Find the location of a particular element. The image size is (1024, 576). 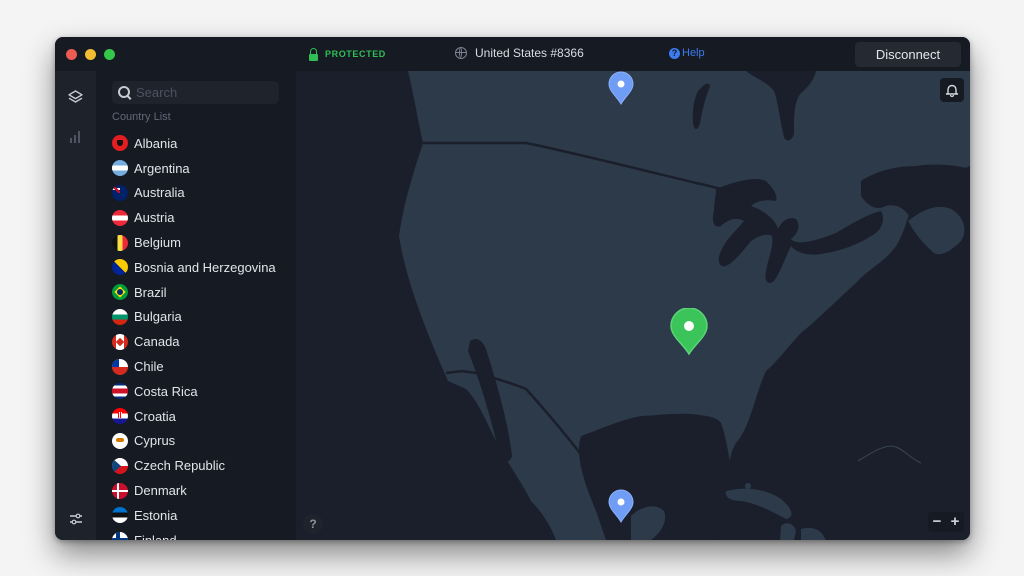

country-item: Bosnia and Herzegovina is located at coordinates (204, 267).